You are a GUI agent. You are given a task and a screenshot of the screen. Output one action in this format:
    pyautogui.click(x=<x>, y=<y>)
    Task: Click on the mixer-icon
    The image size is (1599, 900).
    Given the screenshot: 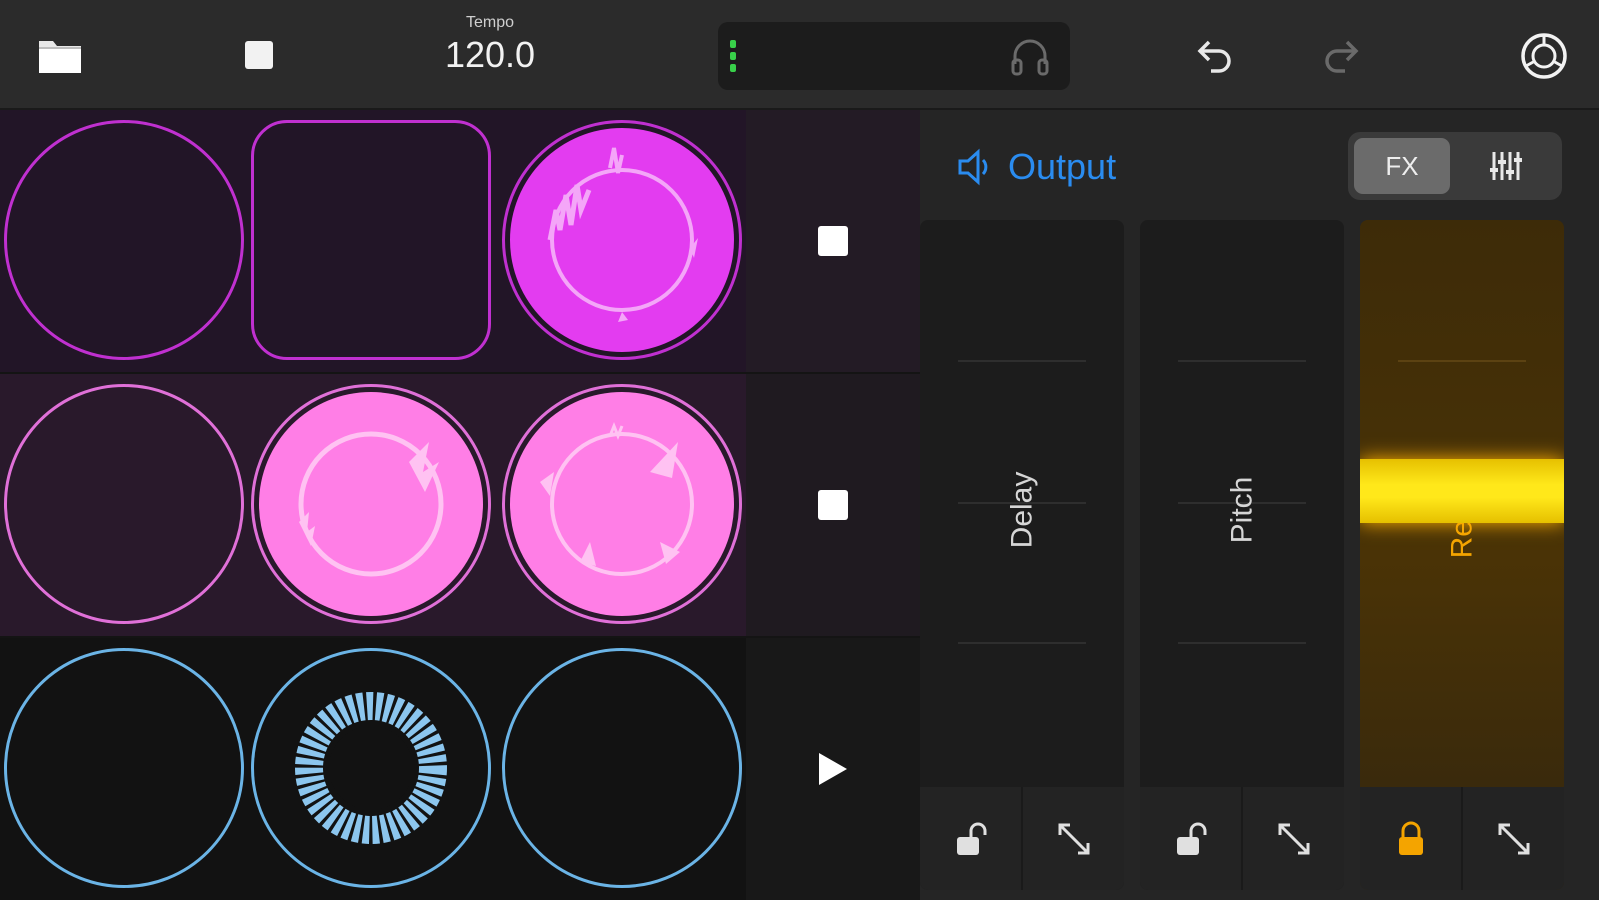 What is the action you would take?
    pyautogui.click(x=1506, y=166)
    